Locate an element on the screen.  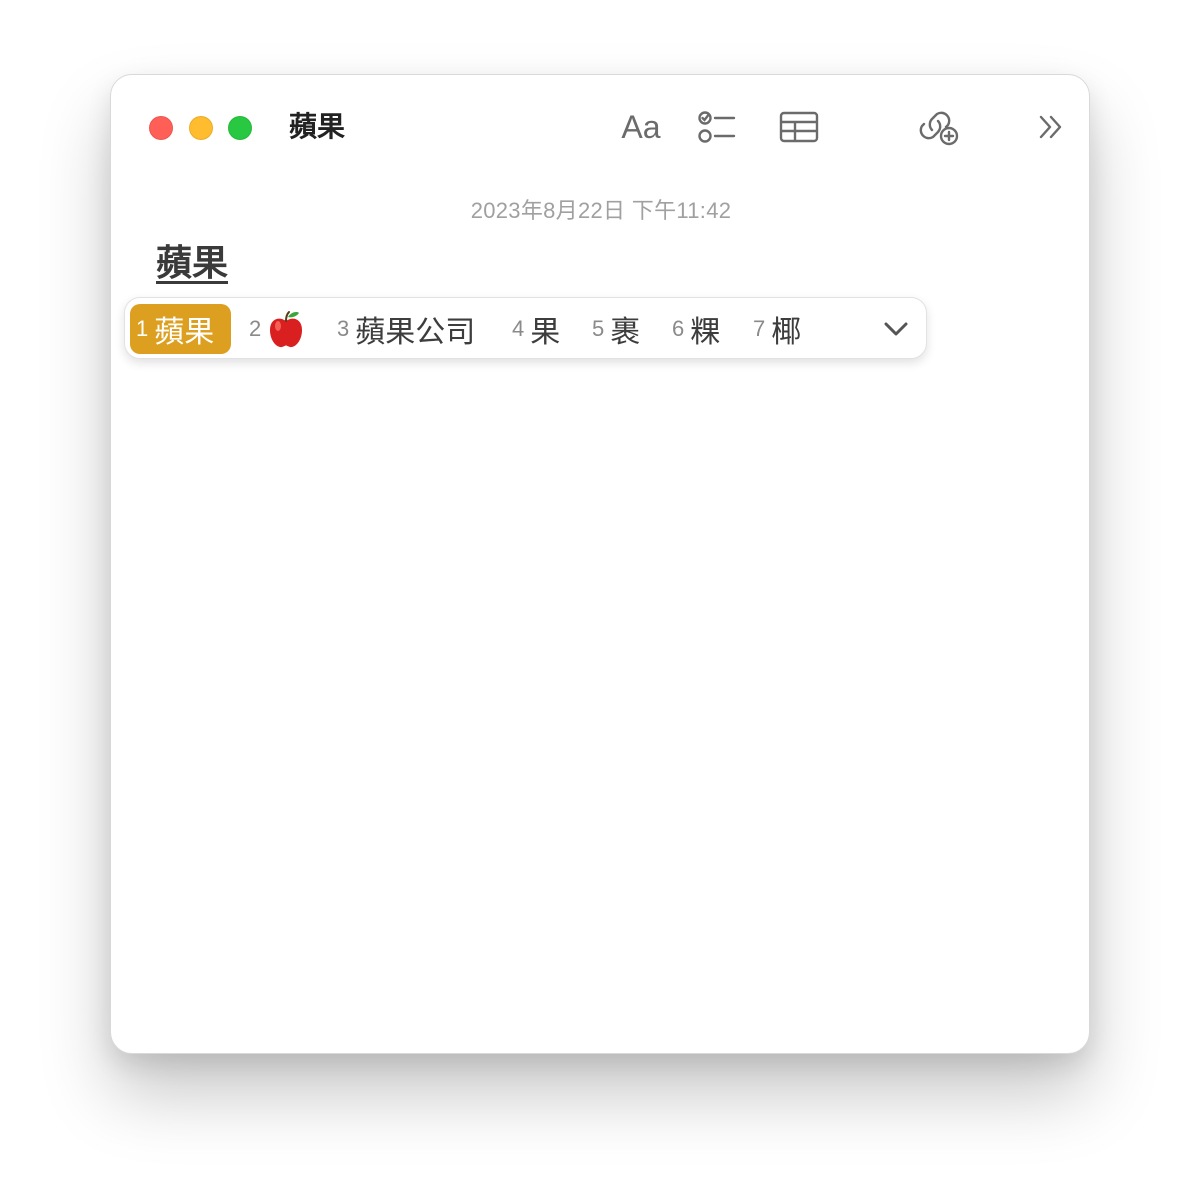
ime-candidate-bar: 1 蘋果 2 🍎 3 蘋果公司 4 果 is located at coordinates (525, 328).